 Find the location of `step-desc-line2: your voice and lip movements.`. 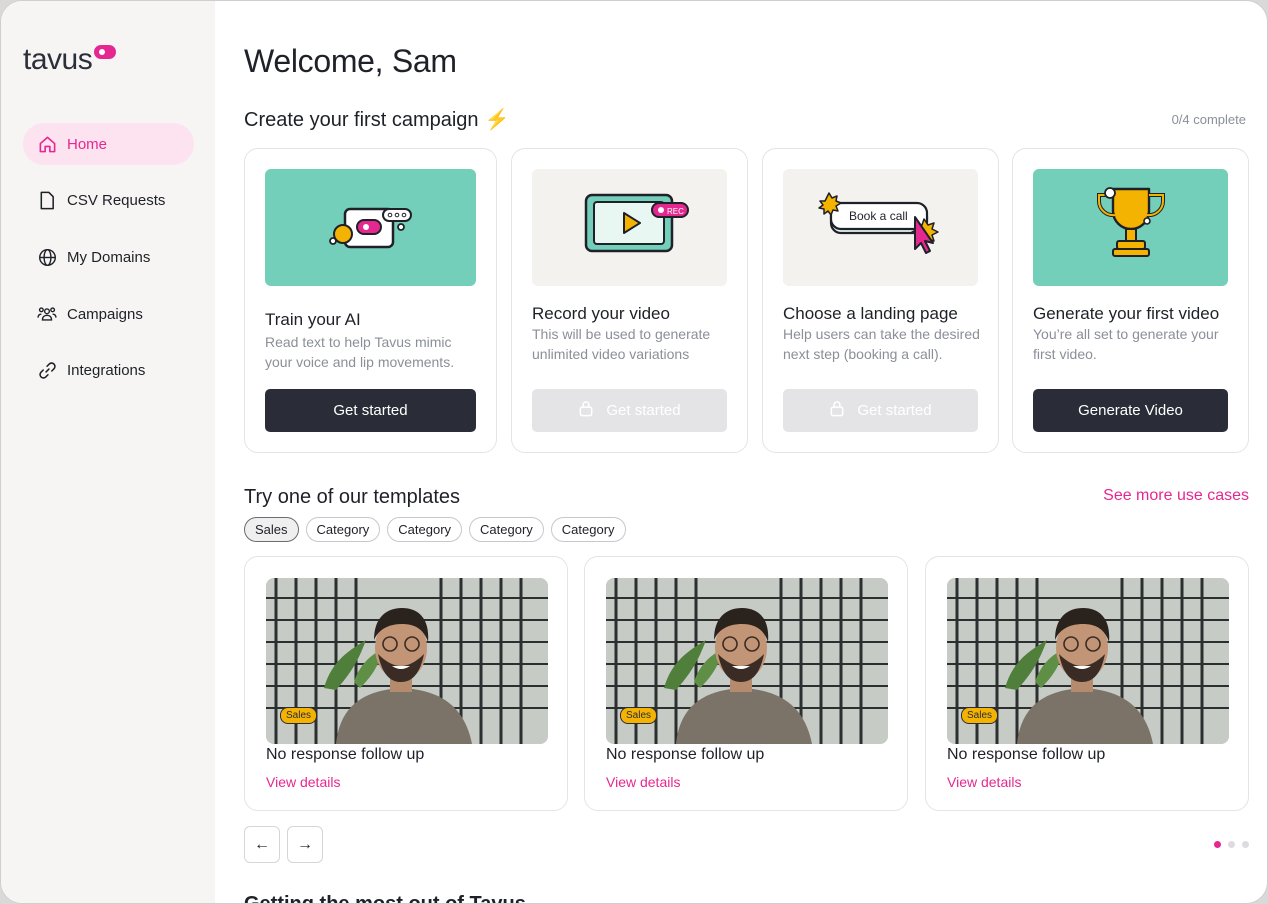

step-desc-line2: your voice and lip movements. is located at coordinates (360, 362).